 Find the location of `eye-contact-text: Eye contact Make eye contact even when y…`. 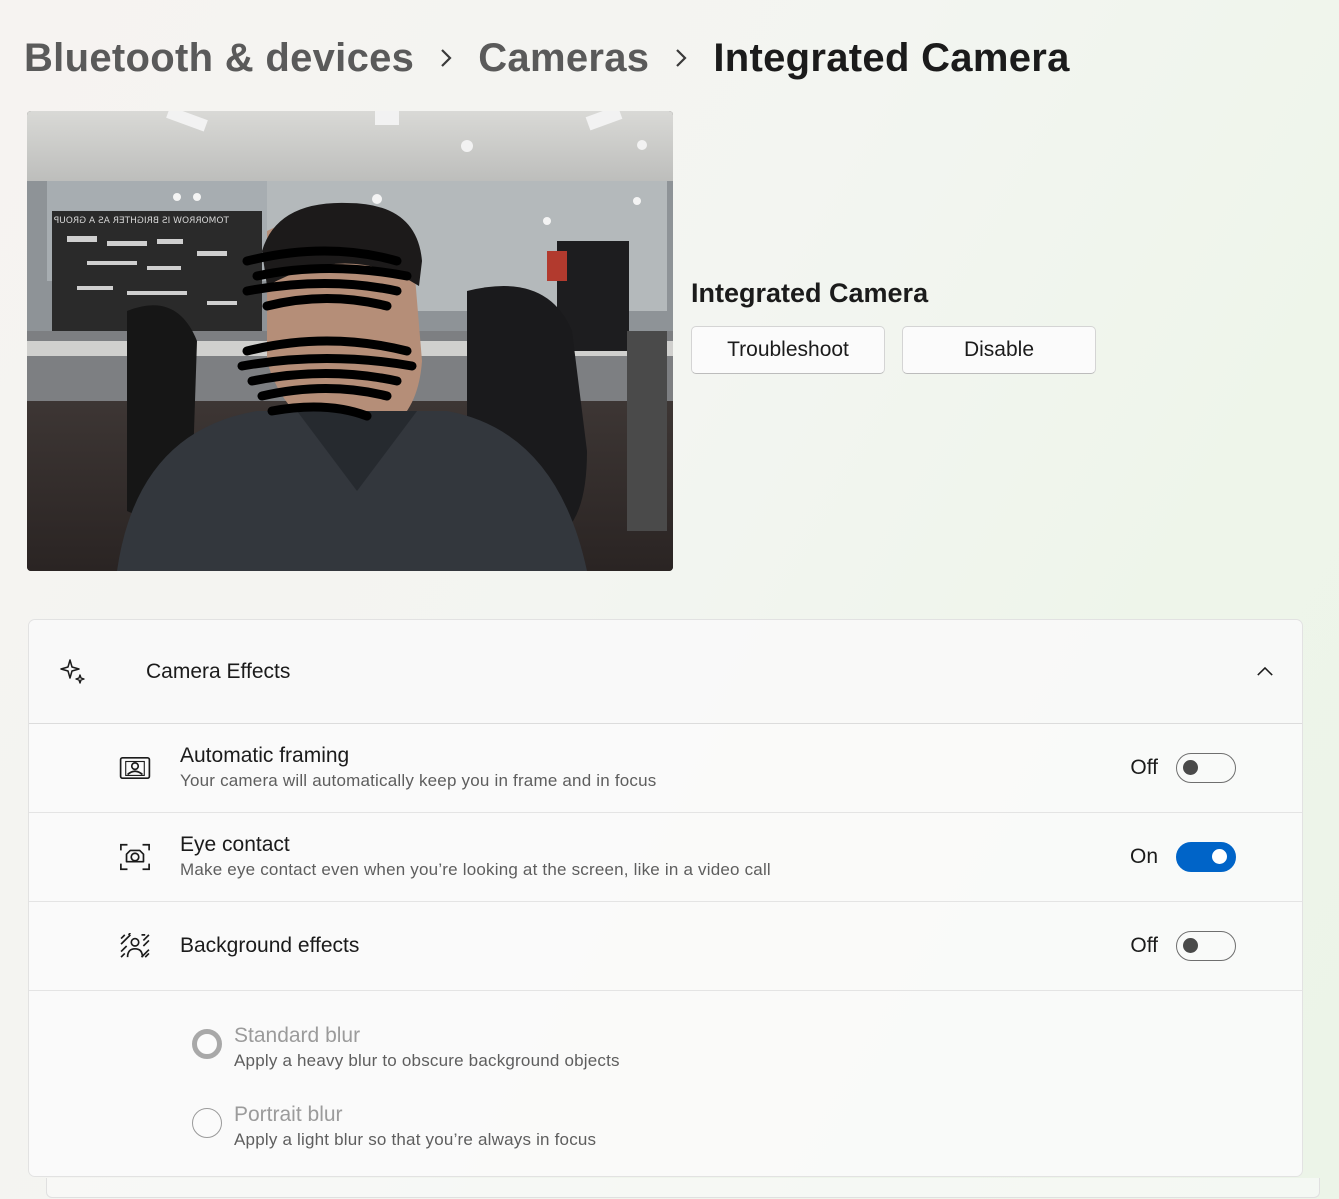

eye-contact-text: Eye contact Make eye contact even when y… is located at coordinates (475, 857).